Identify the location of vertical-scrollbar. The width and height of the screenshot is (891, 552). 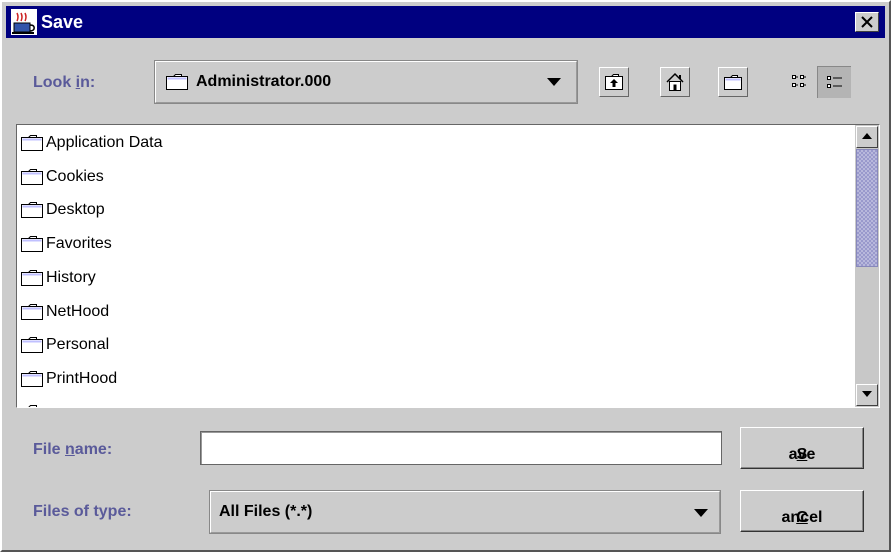
(867, 266).